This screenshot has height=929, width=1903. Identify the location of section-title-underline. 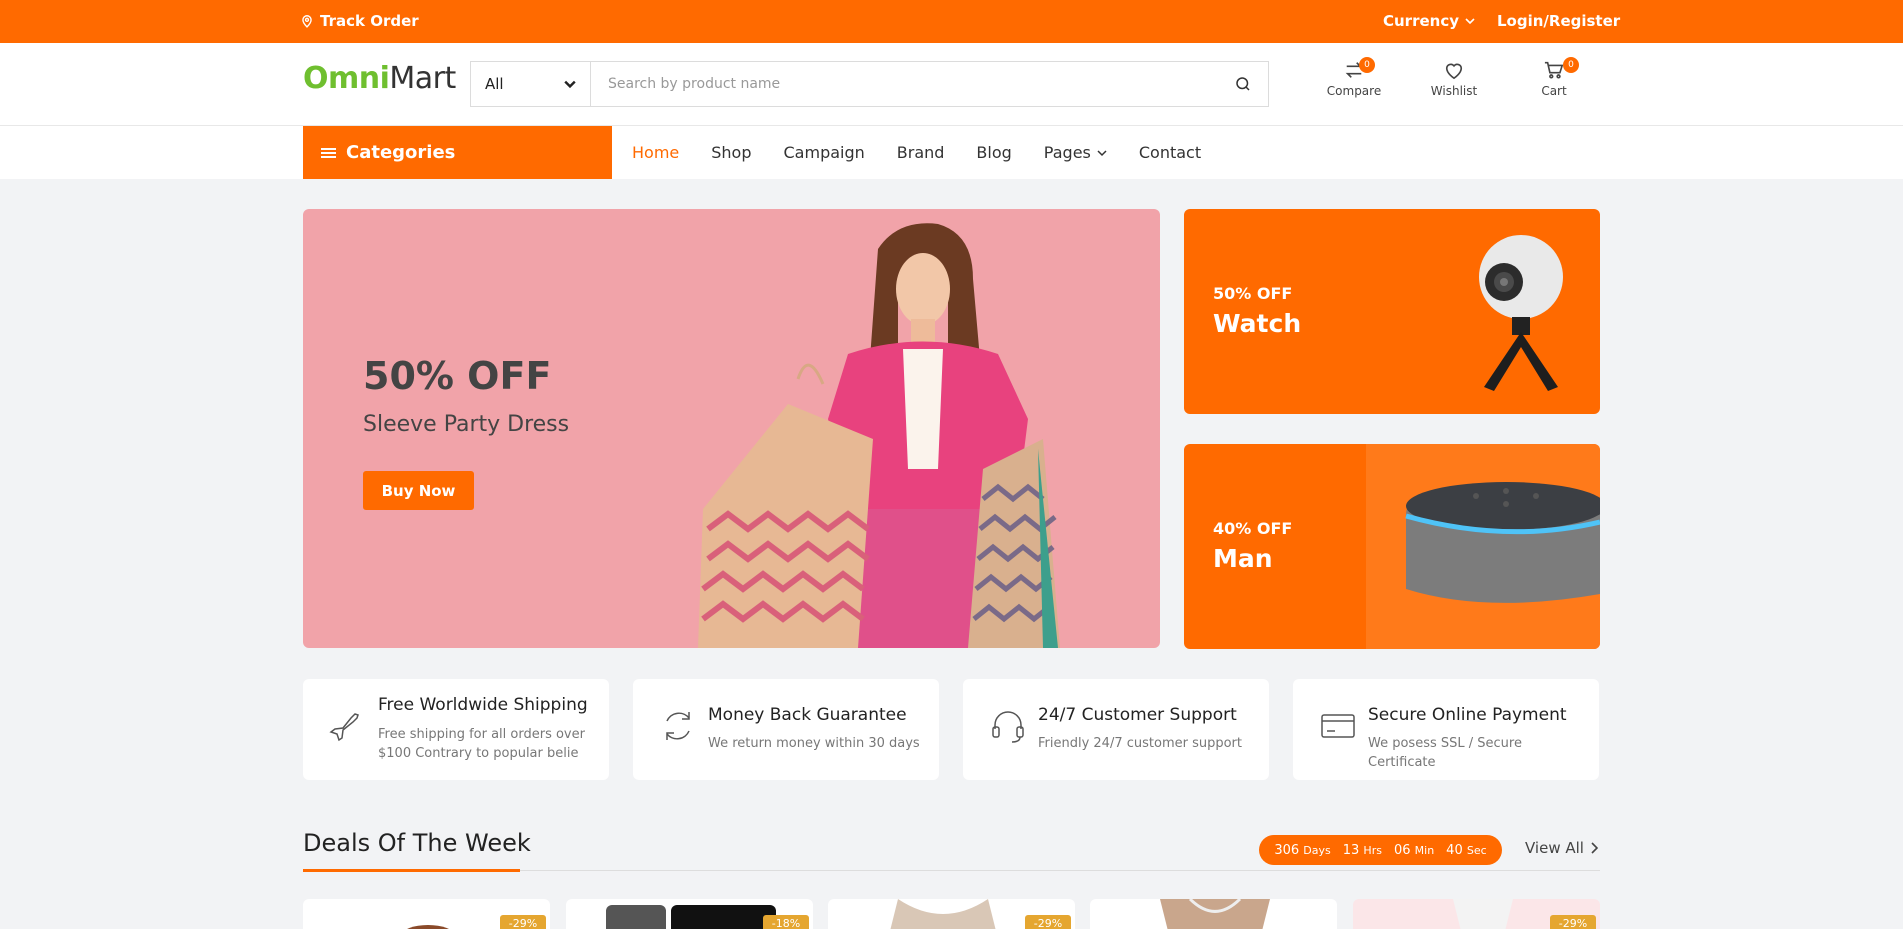
(411, 870).